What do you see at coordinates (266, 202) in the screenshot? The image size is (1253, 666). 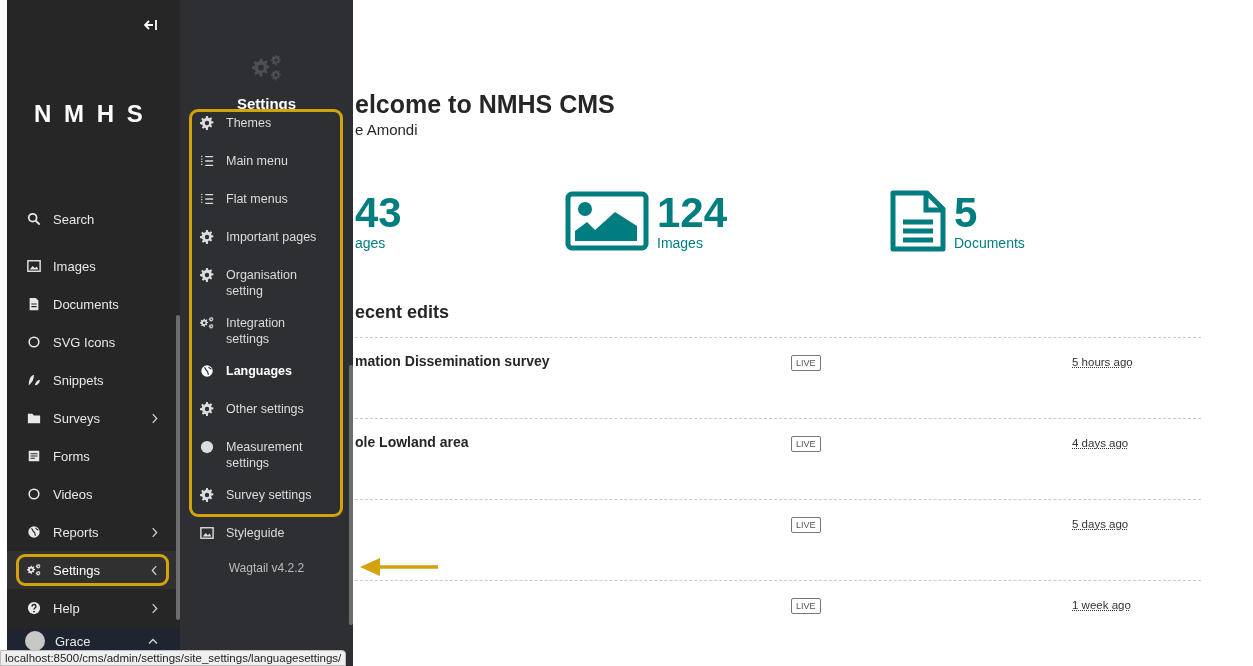 I see `submenu-item: Flat menus` at bounding box center [266, 202].